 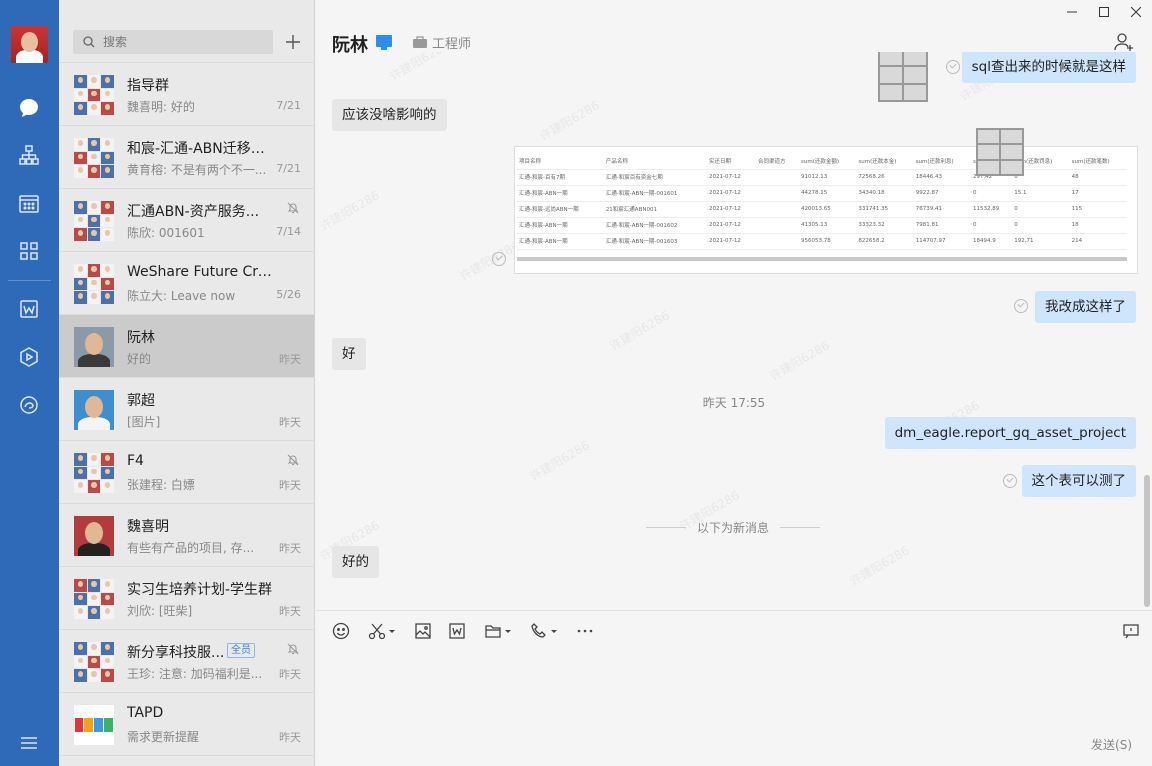 What do you see at coordinates (161, 107) in the screenshot?
I see `conversation-preview: 魏喜明: 好的` at bounding box center [161, 107].